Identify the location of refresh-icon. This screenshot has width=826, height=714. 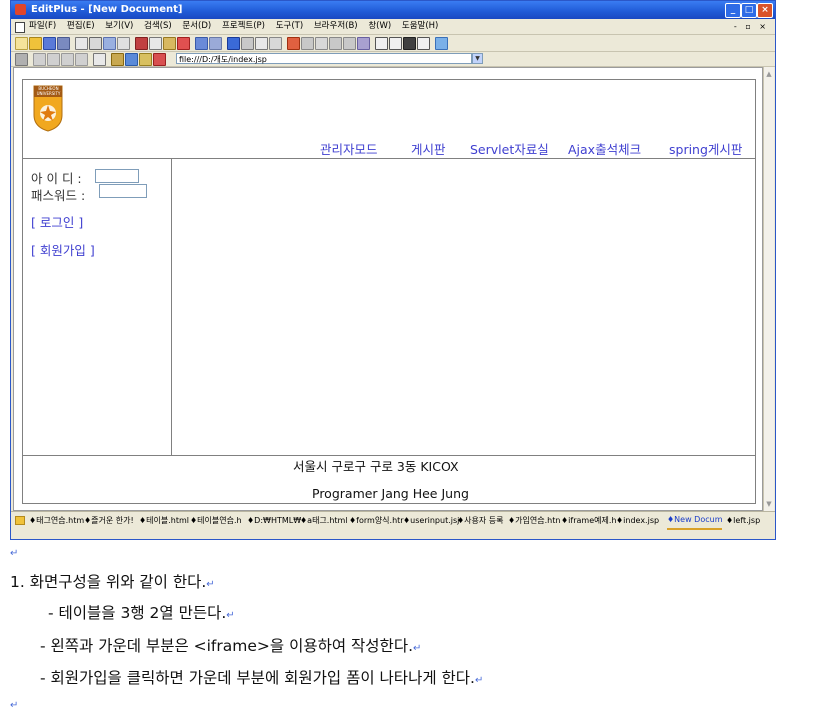
(81, 59).